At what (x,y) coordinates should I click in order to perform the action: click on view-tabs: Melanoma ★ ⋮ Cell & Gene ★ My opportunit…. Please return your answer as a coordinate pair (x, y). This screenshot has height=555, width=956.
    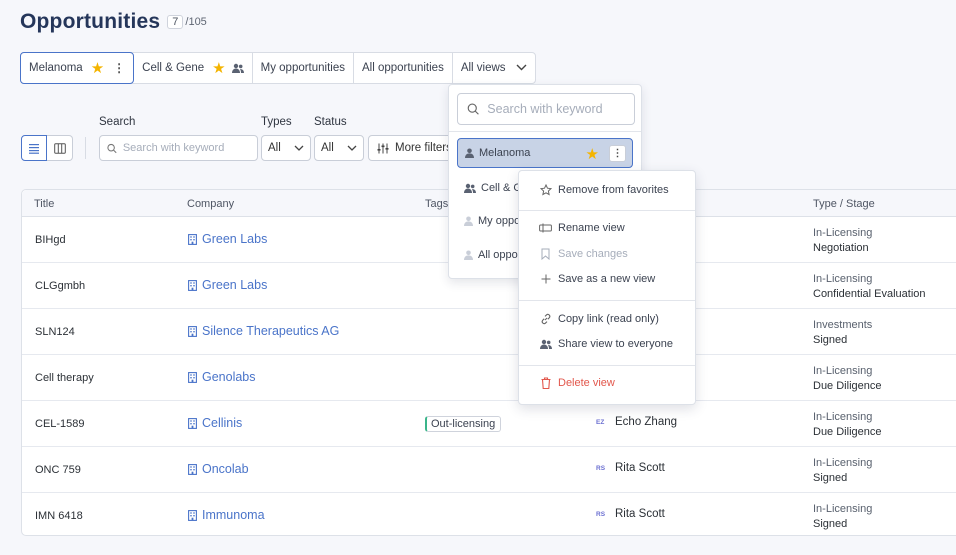
    Looking at the image, I should click on (278, 68).